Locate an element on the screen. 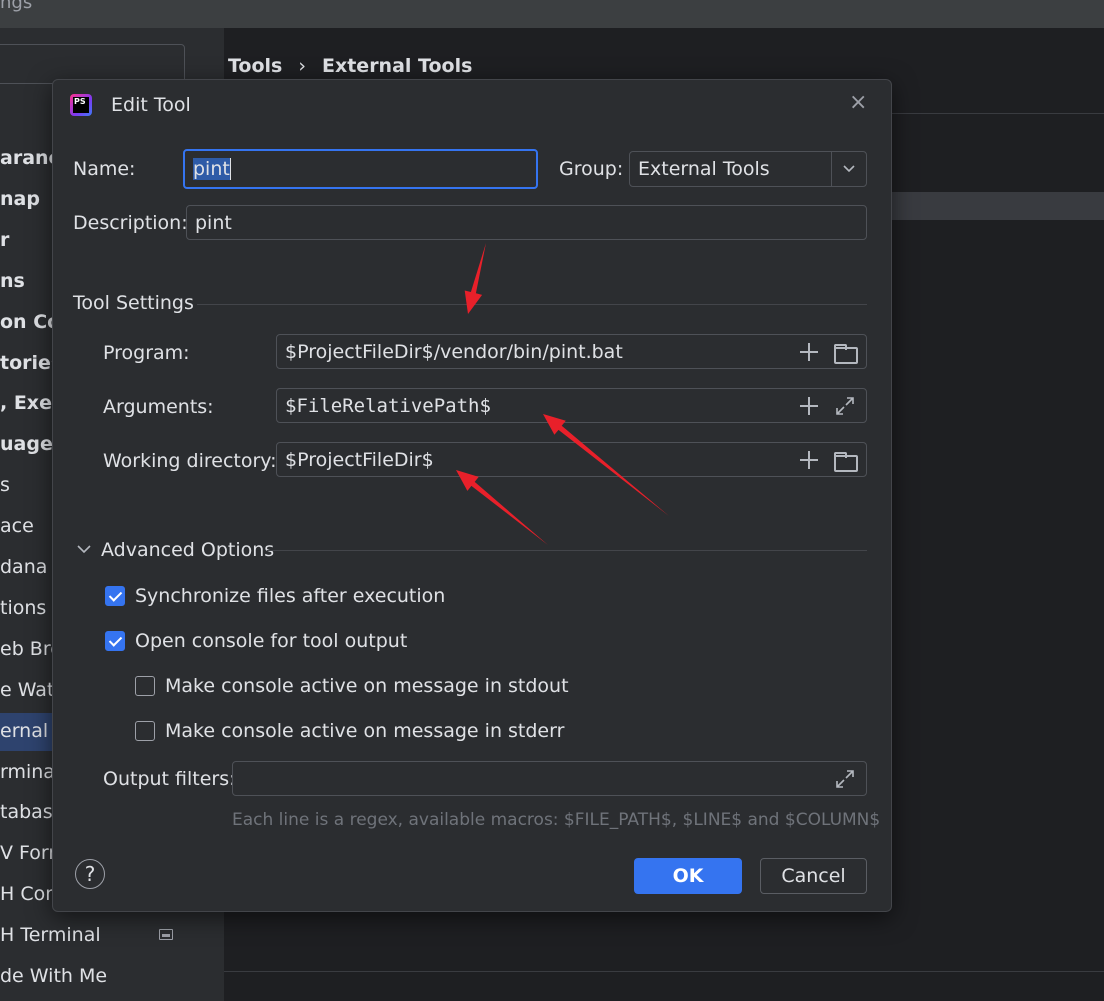  annotation-arrows is located at coordinates (562, 394).